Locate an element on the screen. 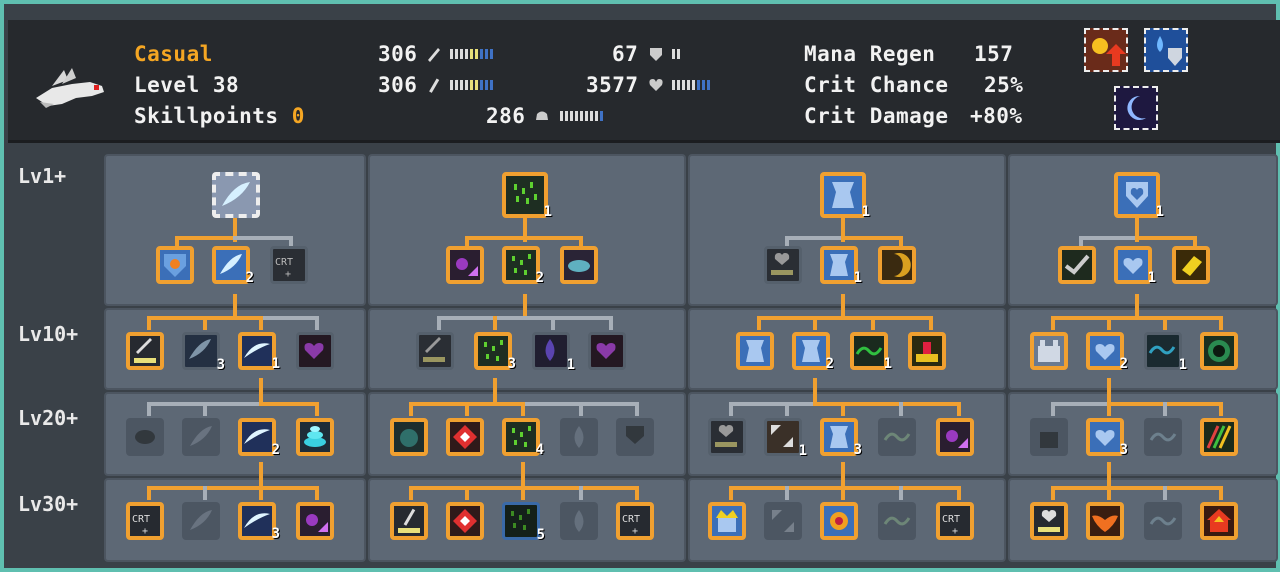 The height and width of the screenshot is (572, 1280). tree3-heart-node is located at coordinates (783, 265).